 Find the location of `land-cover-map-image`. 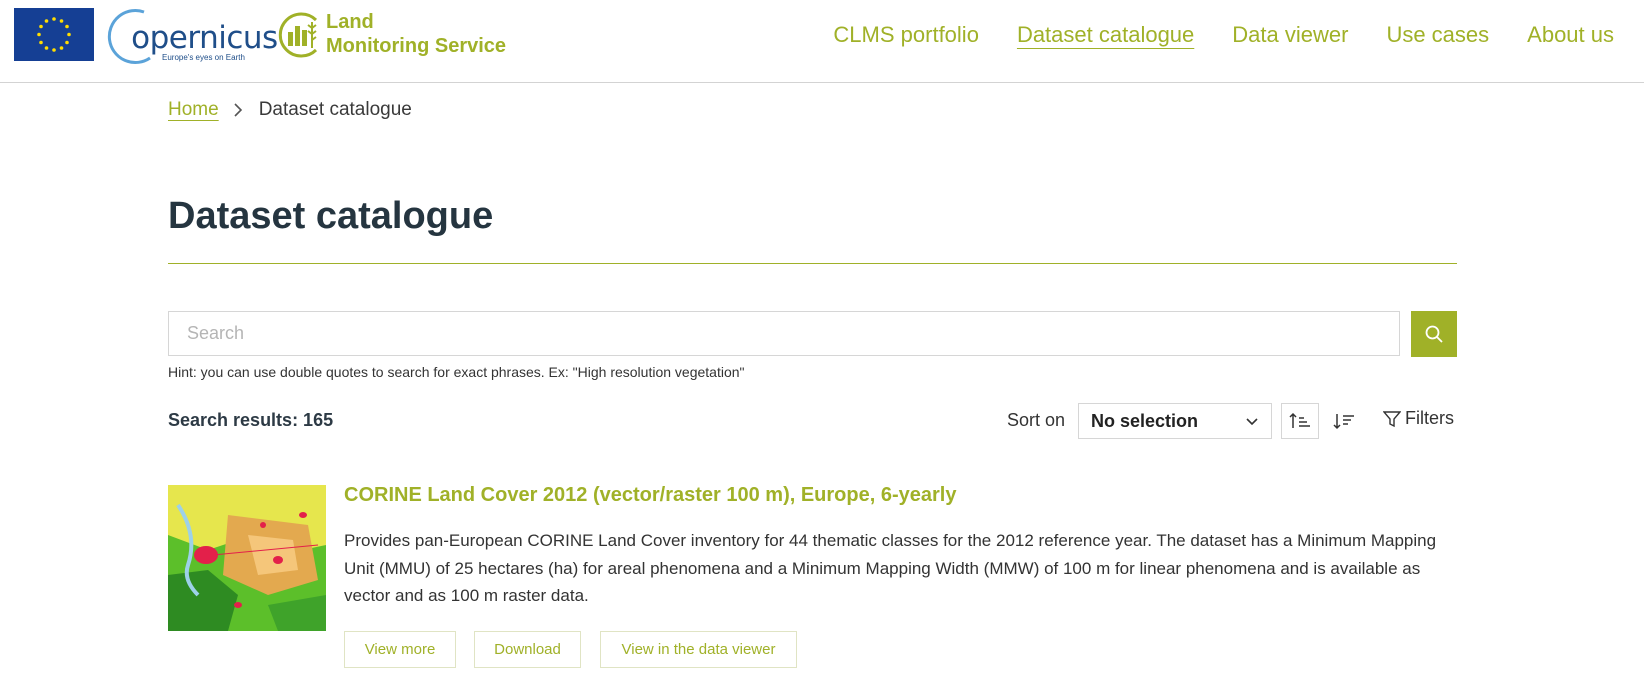

land-cover-map-image is located at coordinates (247, 558).